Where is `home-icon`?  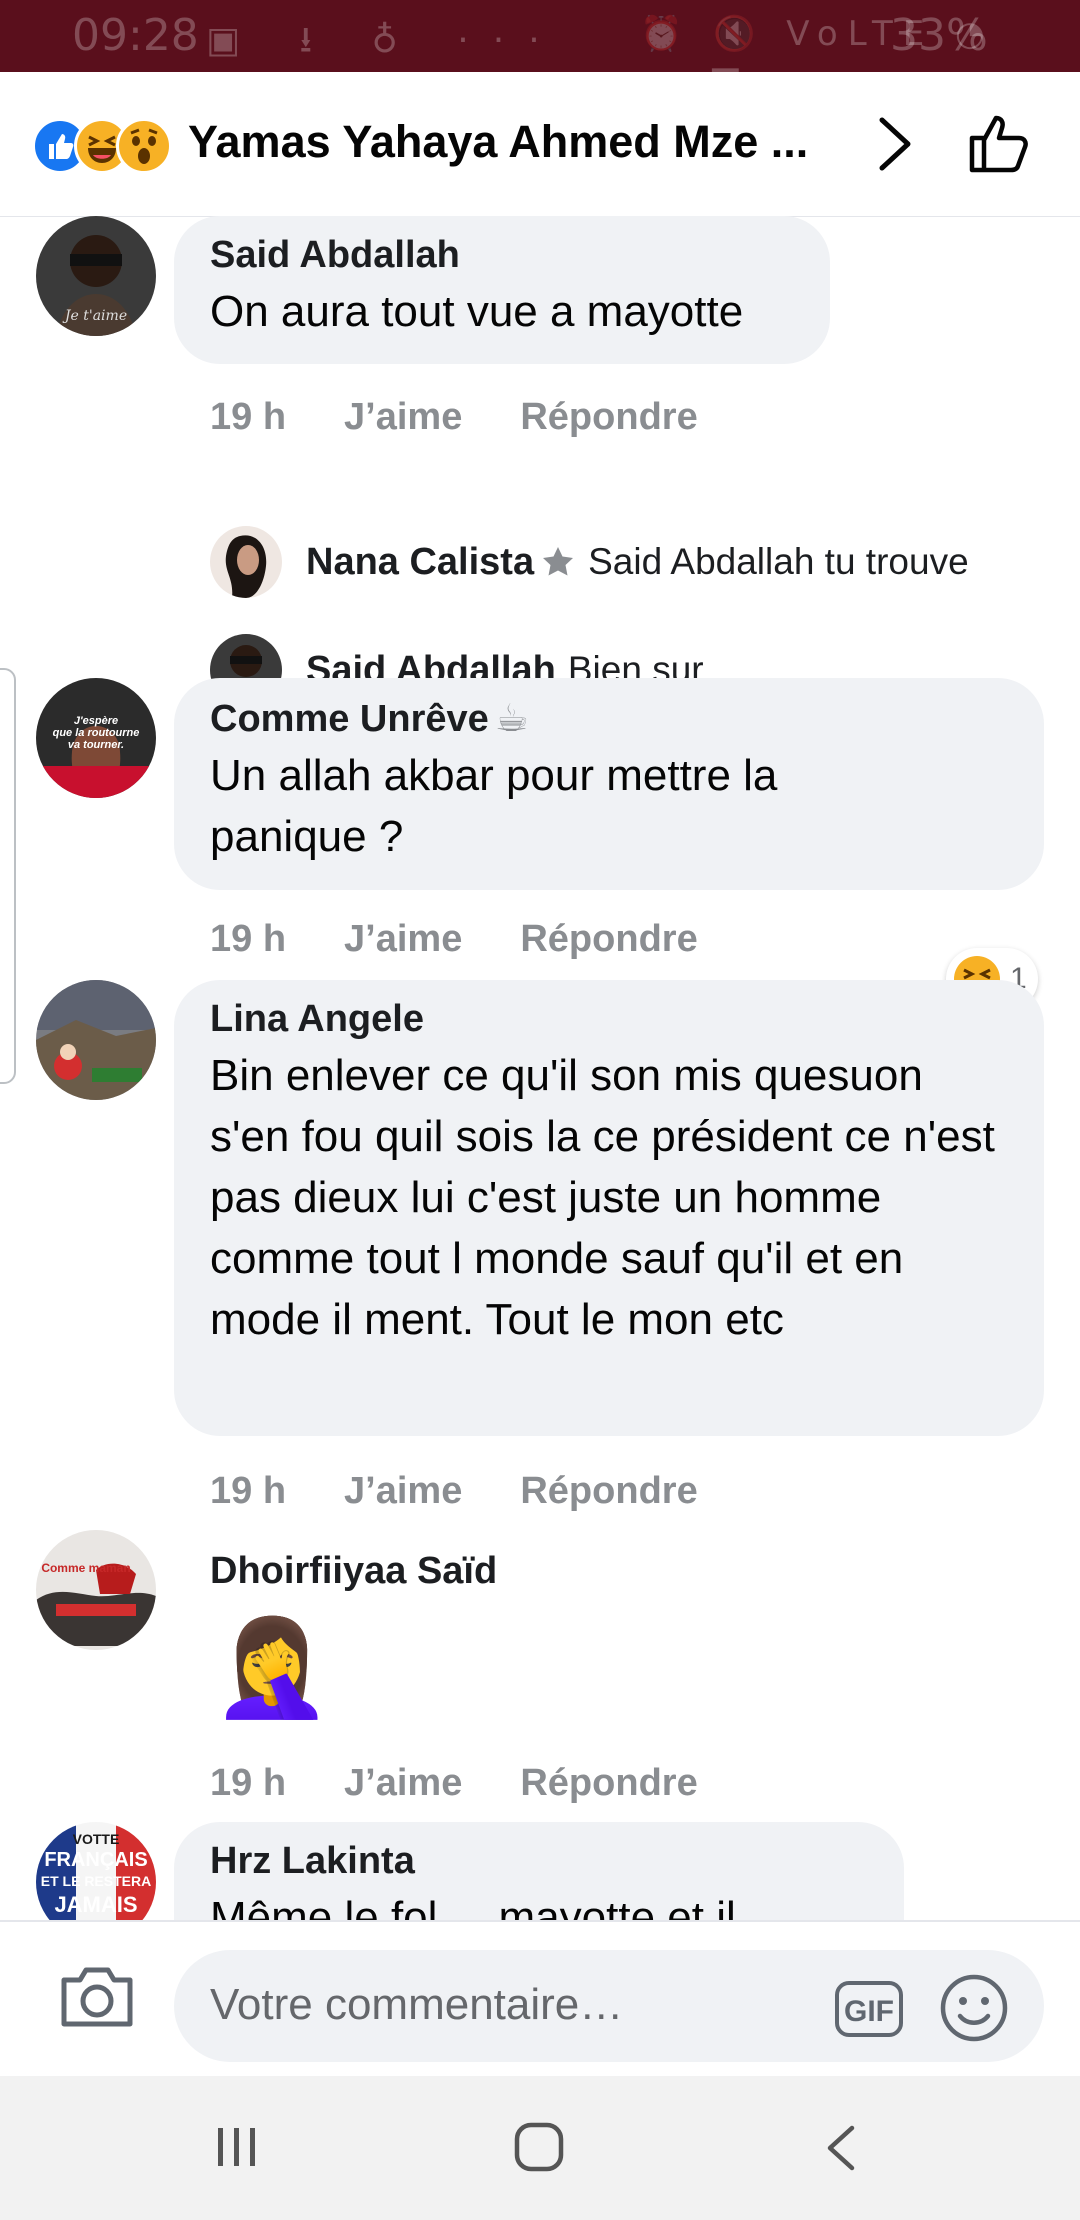 home-icon is located at coordinates (539, 2147).